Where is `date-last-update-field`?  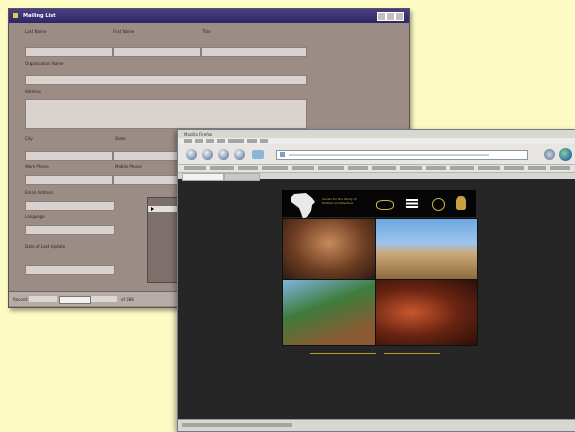
date-last-update-field is located at coordinates (70, 270).